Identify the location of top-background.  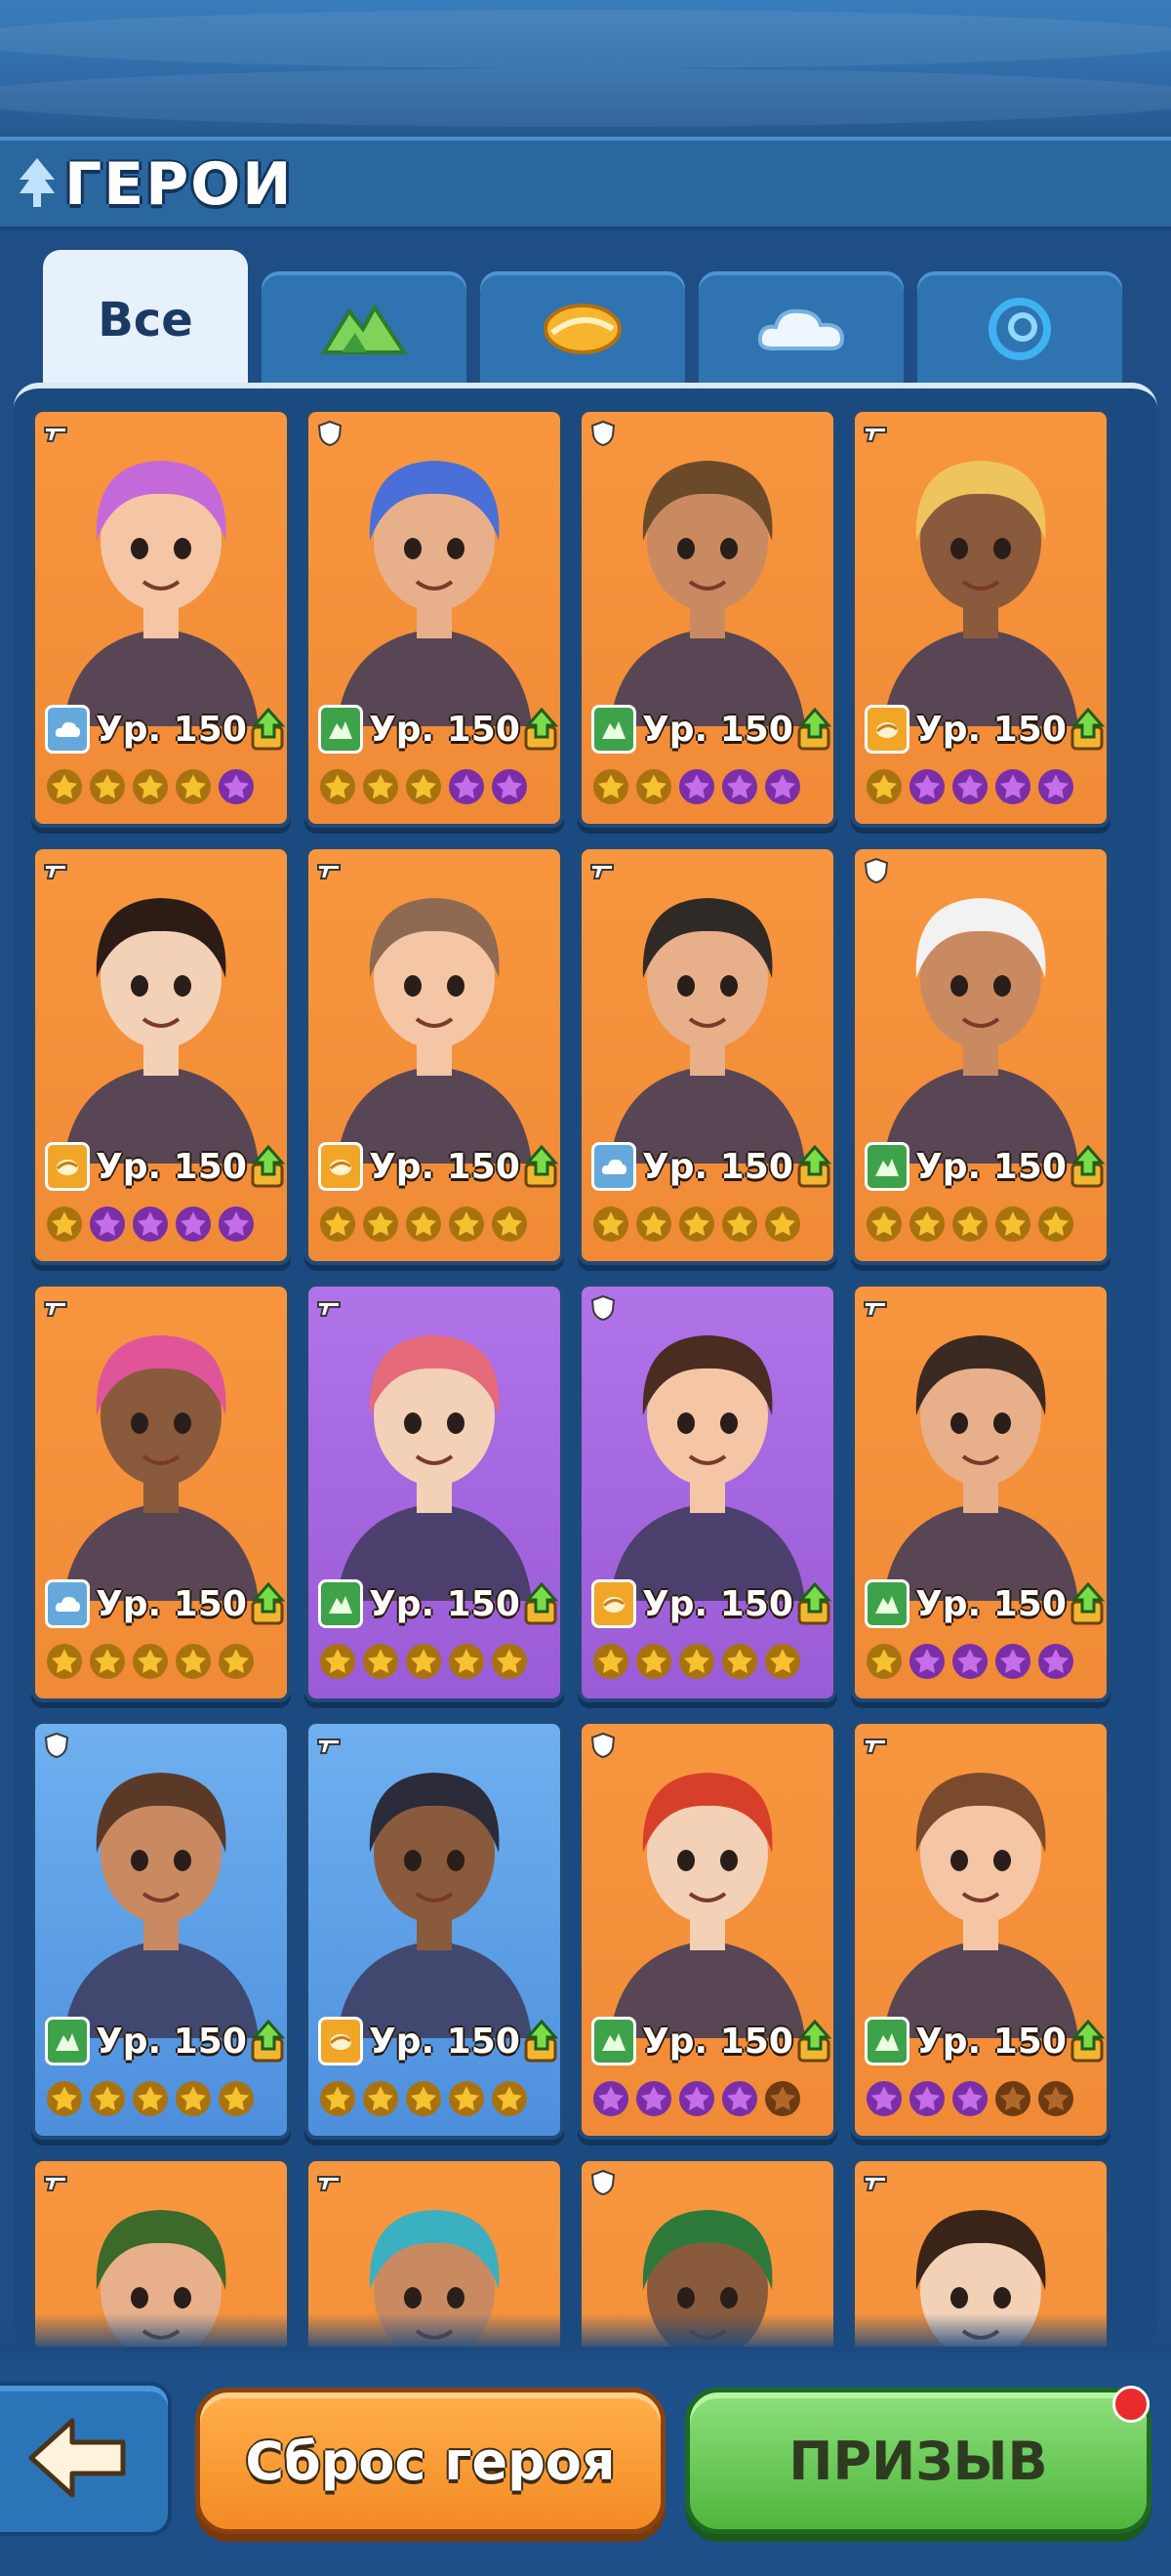
(585, 68).